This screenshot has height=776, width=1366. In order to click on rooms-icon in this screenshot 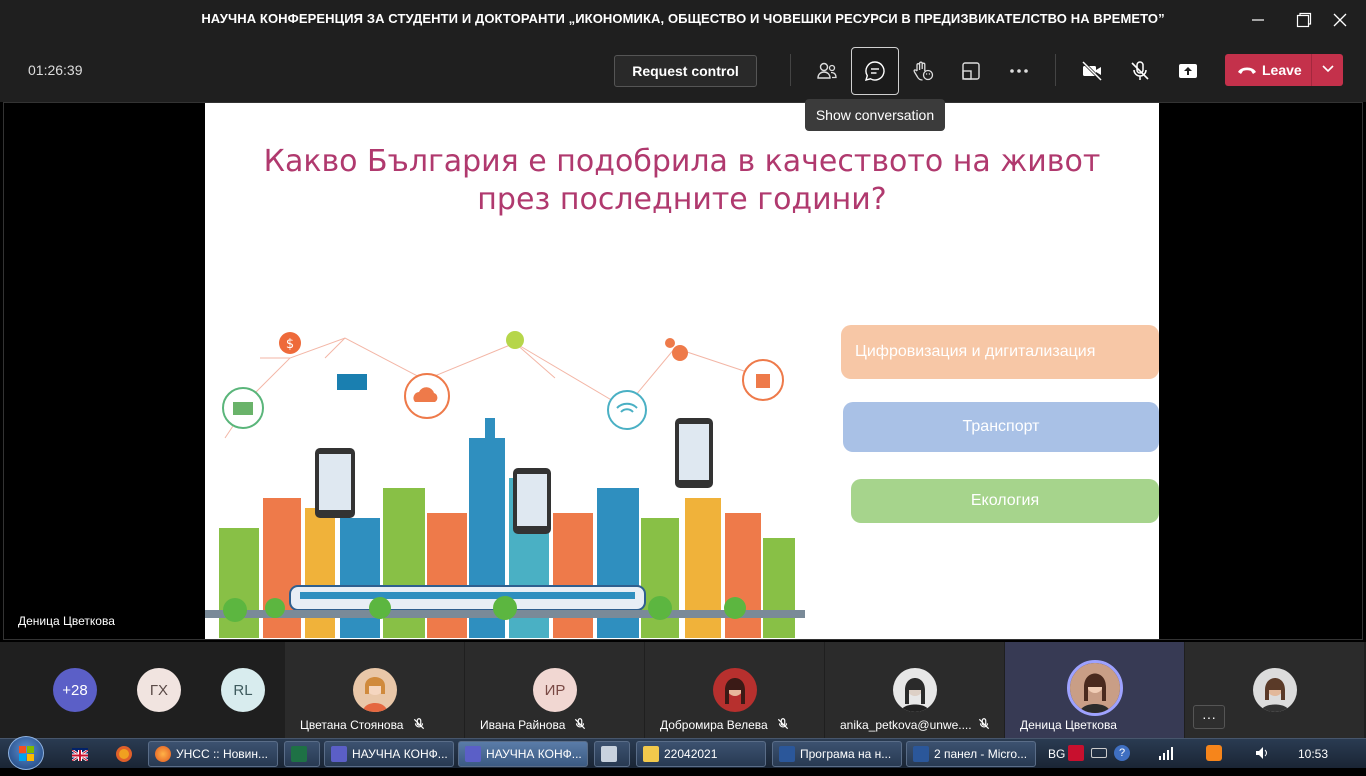, I will do `click(971, 71)`.